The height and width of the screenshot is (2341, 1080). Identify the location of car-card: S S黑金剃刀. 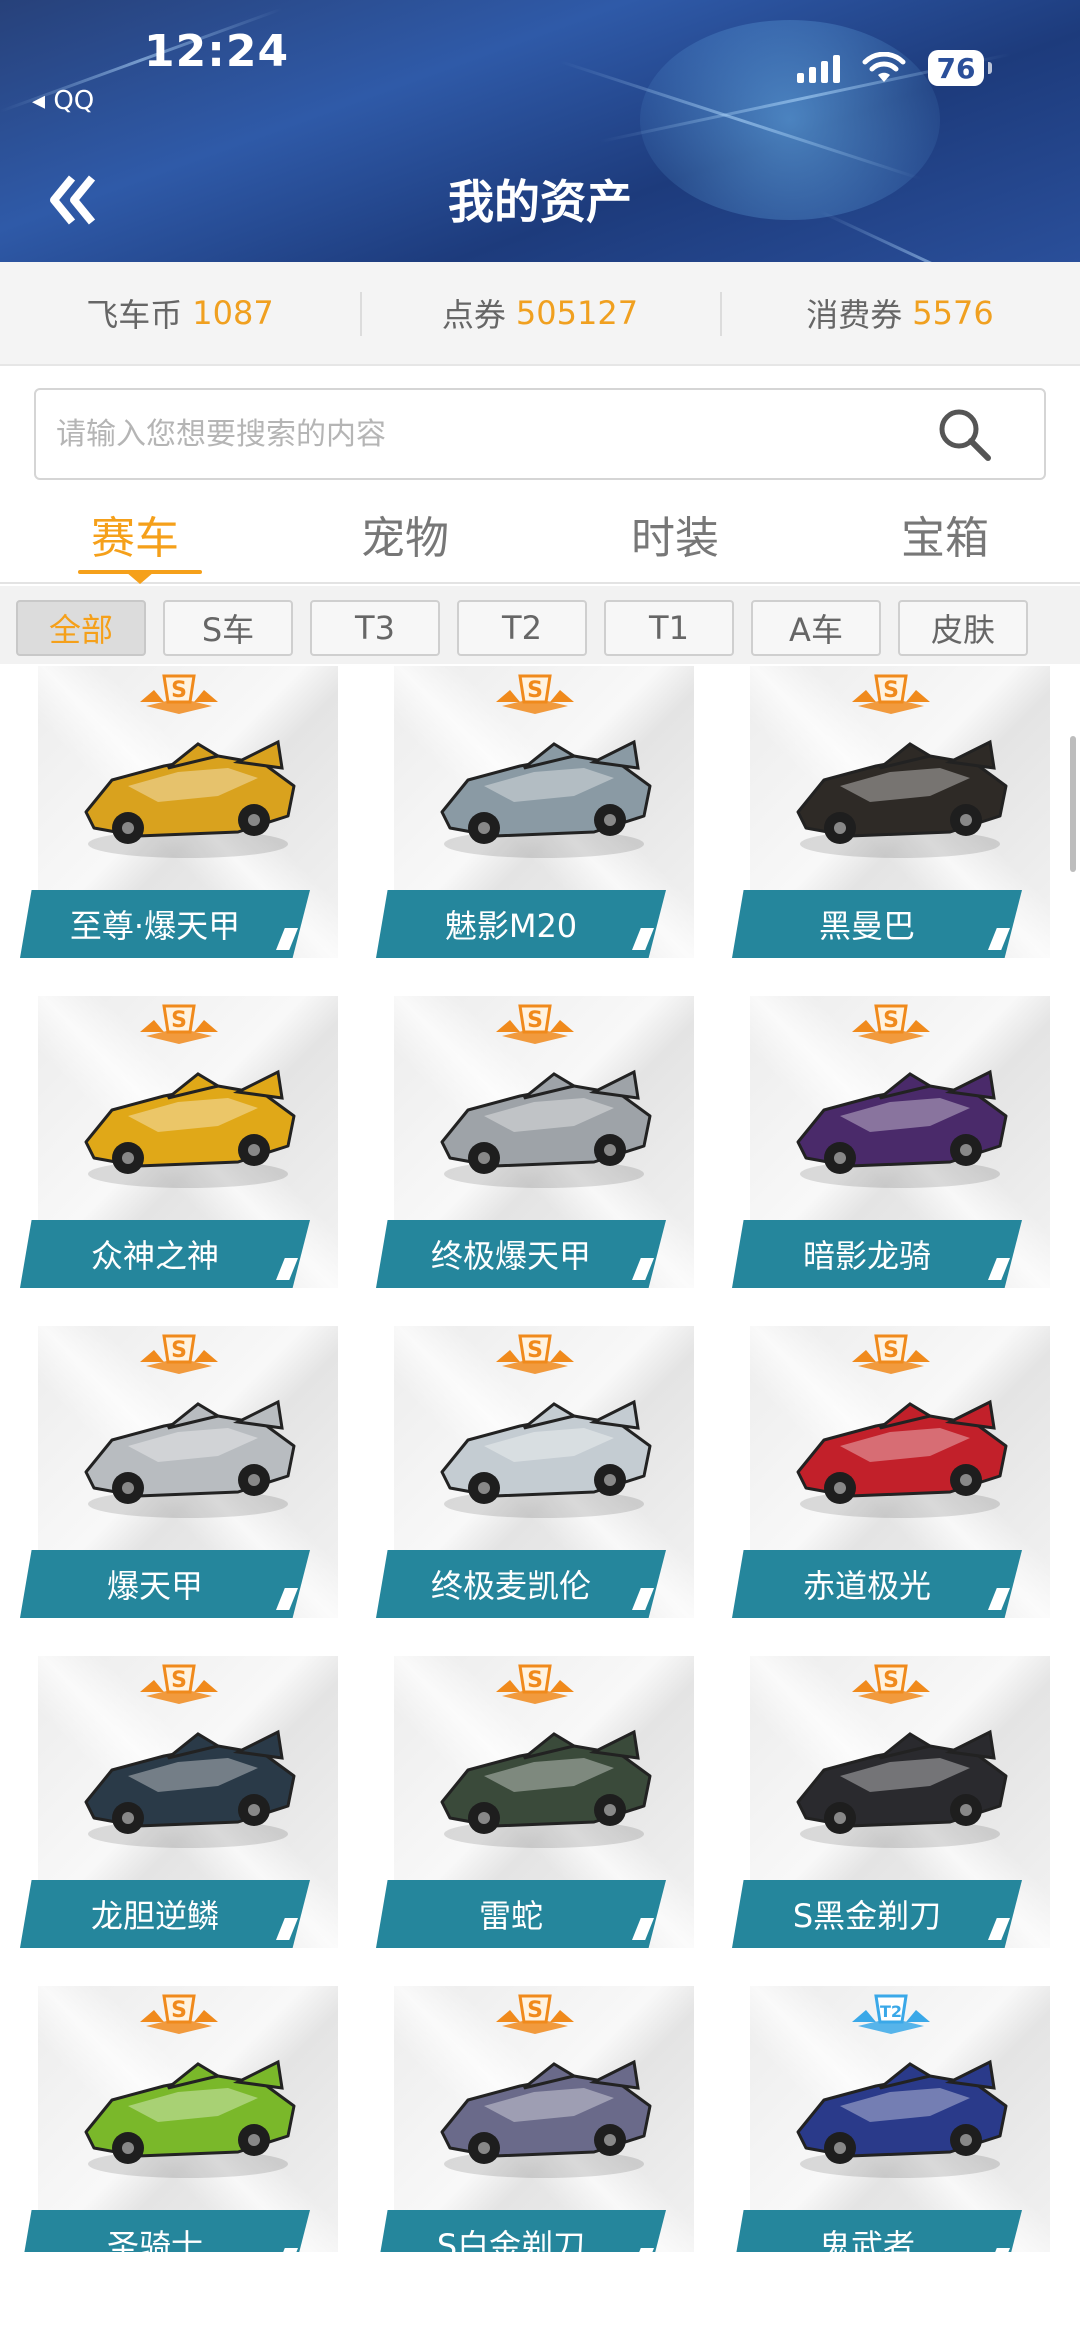
(891, 1802).